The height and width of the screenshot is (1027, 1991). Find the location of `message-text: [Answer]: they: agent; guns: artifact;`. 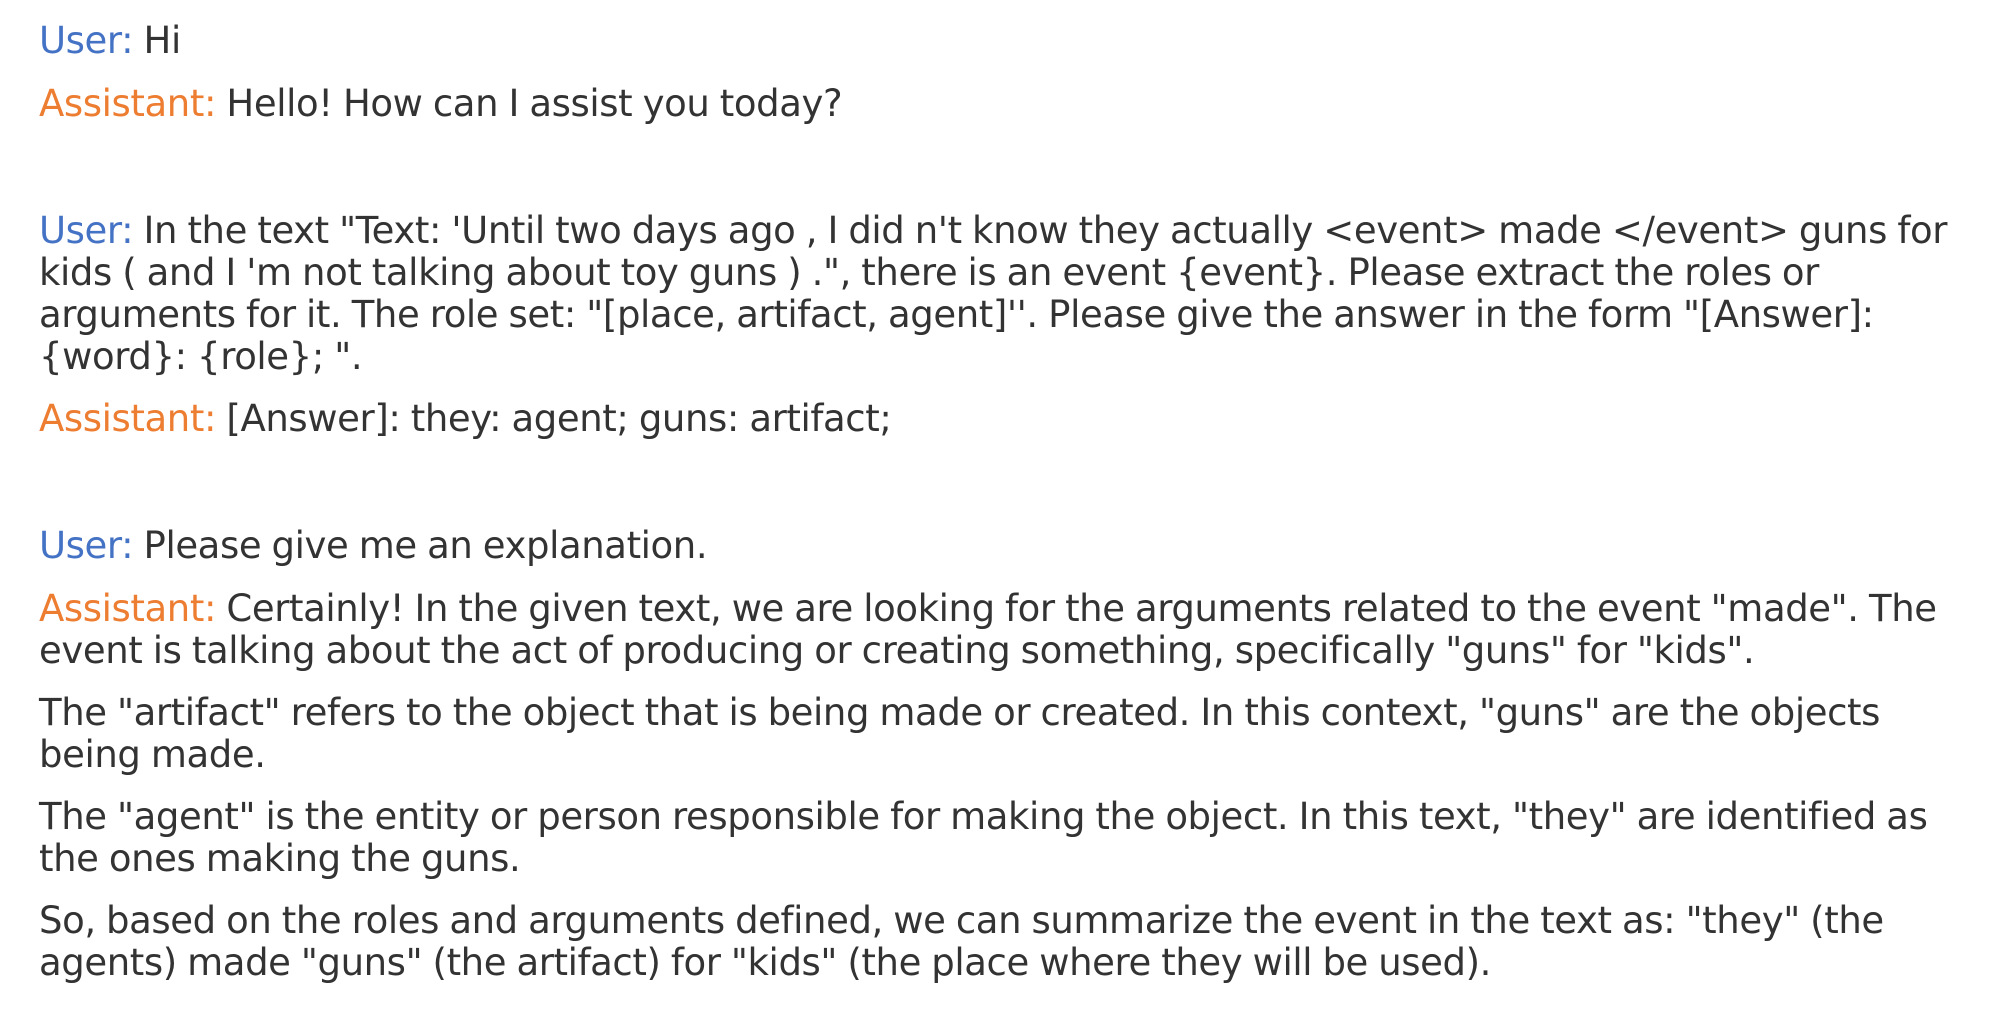

message-text: [Answer]: they: agent; guns: artifact; is located at coordinates (559, 418).